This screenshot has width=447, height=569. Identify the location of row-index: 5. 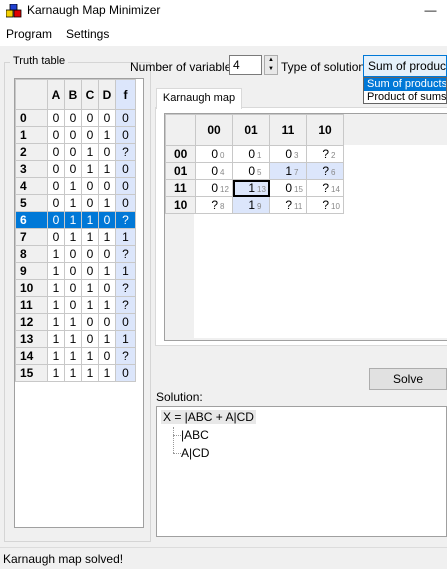
(31, 203).